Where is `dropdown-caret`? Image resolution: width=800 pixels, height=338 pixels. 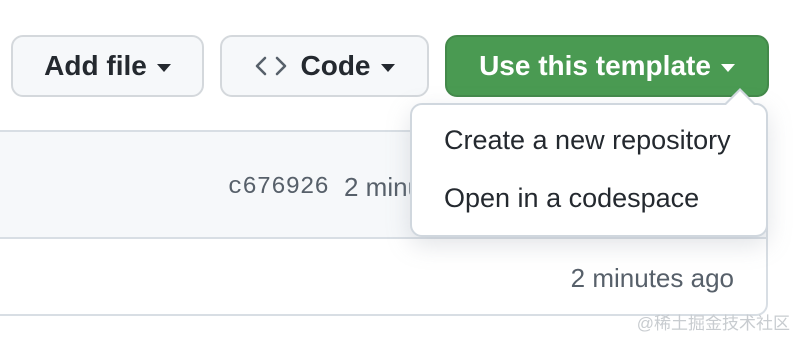
dropdown-caret is located at coordinates (740, 98).